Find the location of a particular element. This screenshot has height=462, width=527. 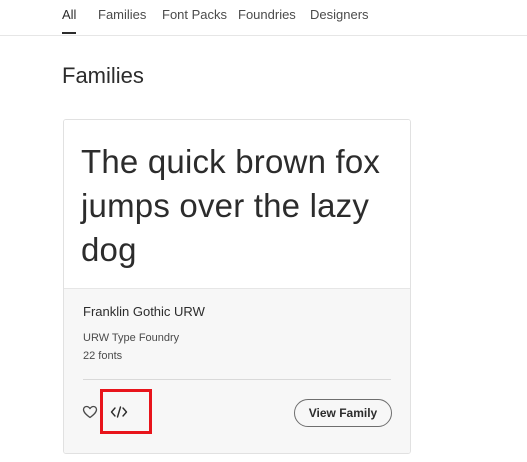

section-title: Families is located at coordinates (103, 75).